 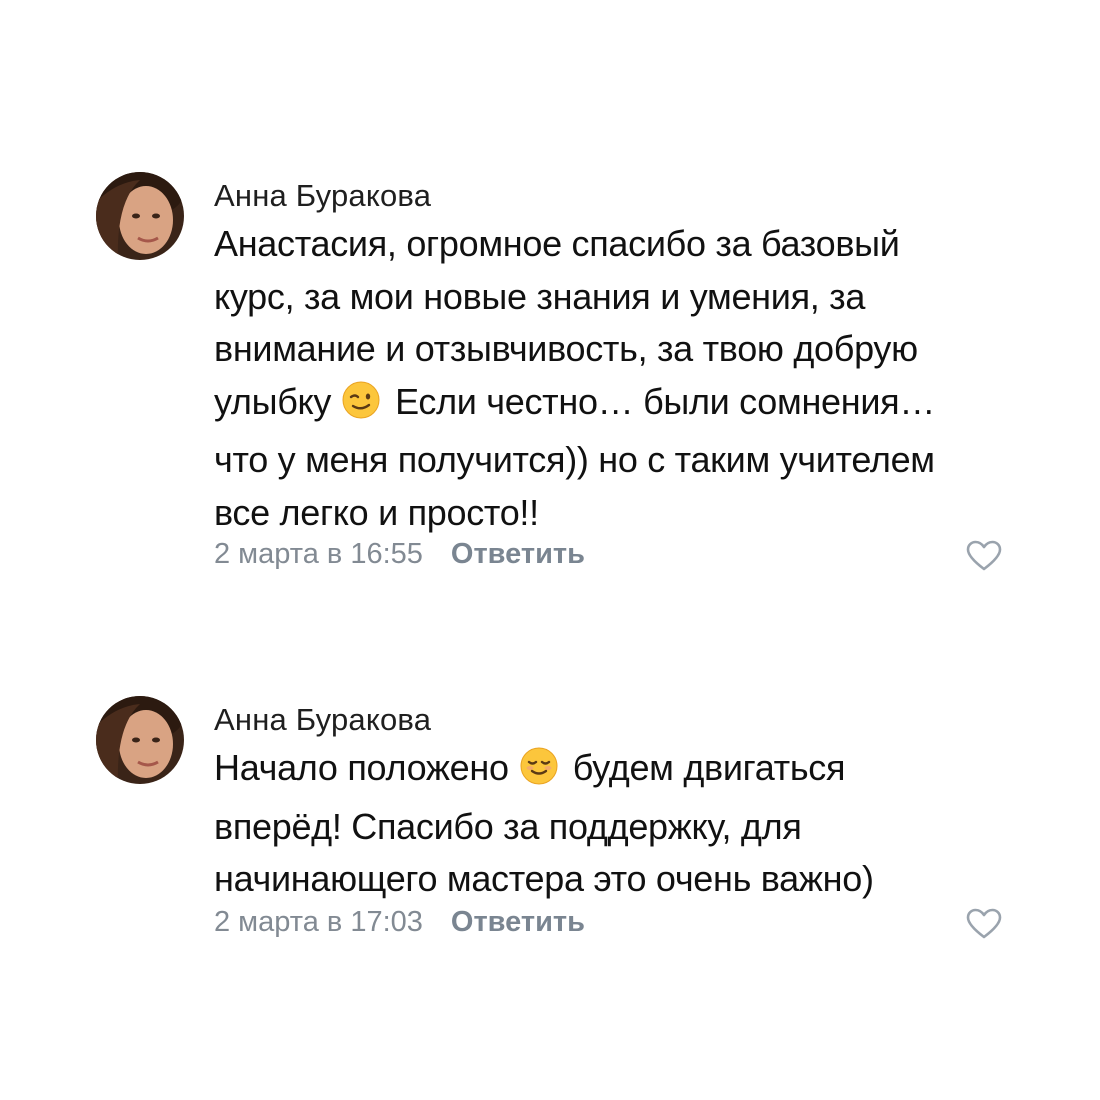 I want to click on comment-line-text: Начало положено, so click(x=361, y=767).